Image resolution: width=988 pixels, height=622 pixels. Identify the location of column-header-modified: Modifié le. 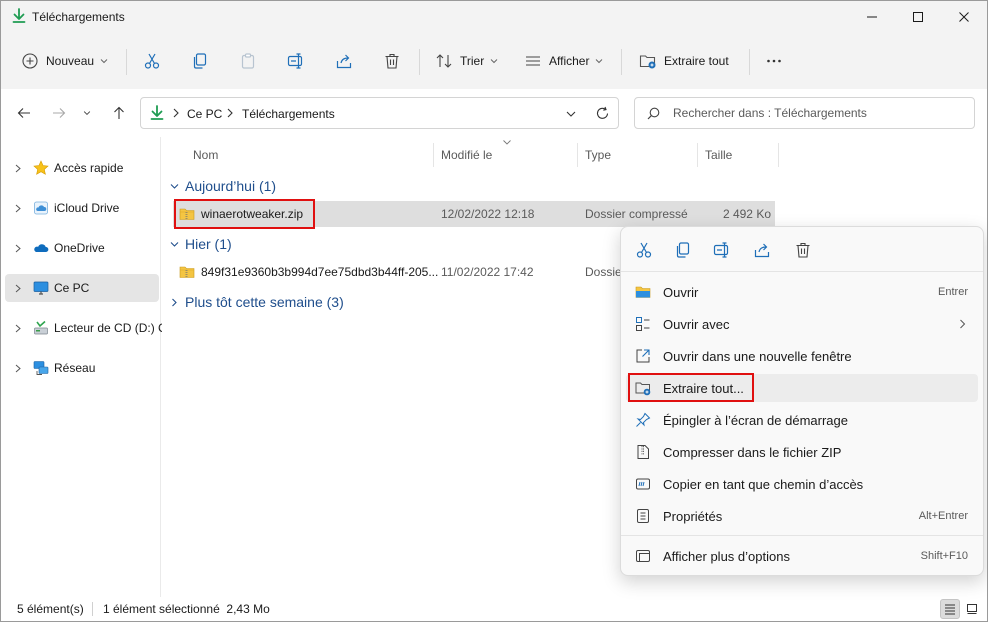
(466, 155).